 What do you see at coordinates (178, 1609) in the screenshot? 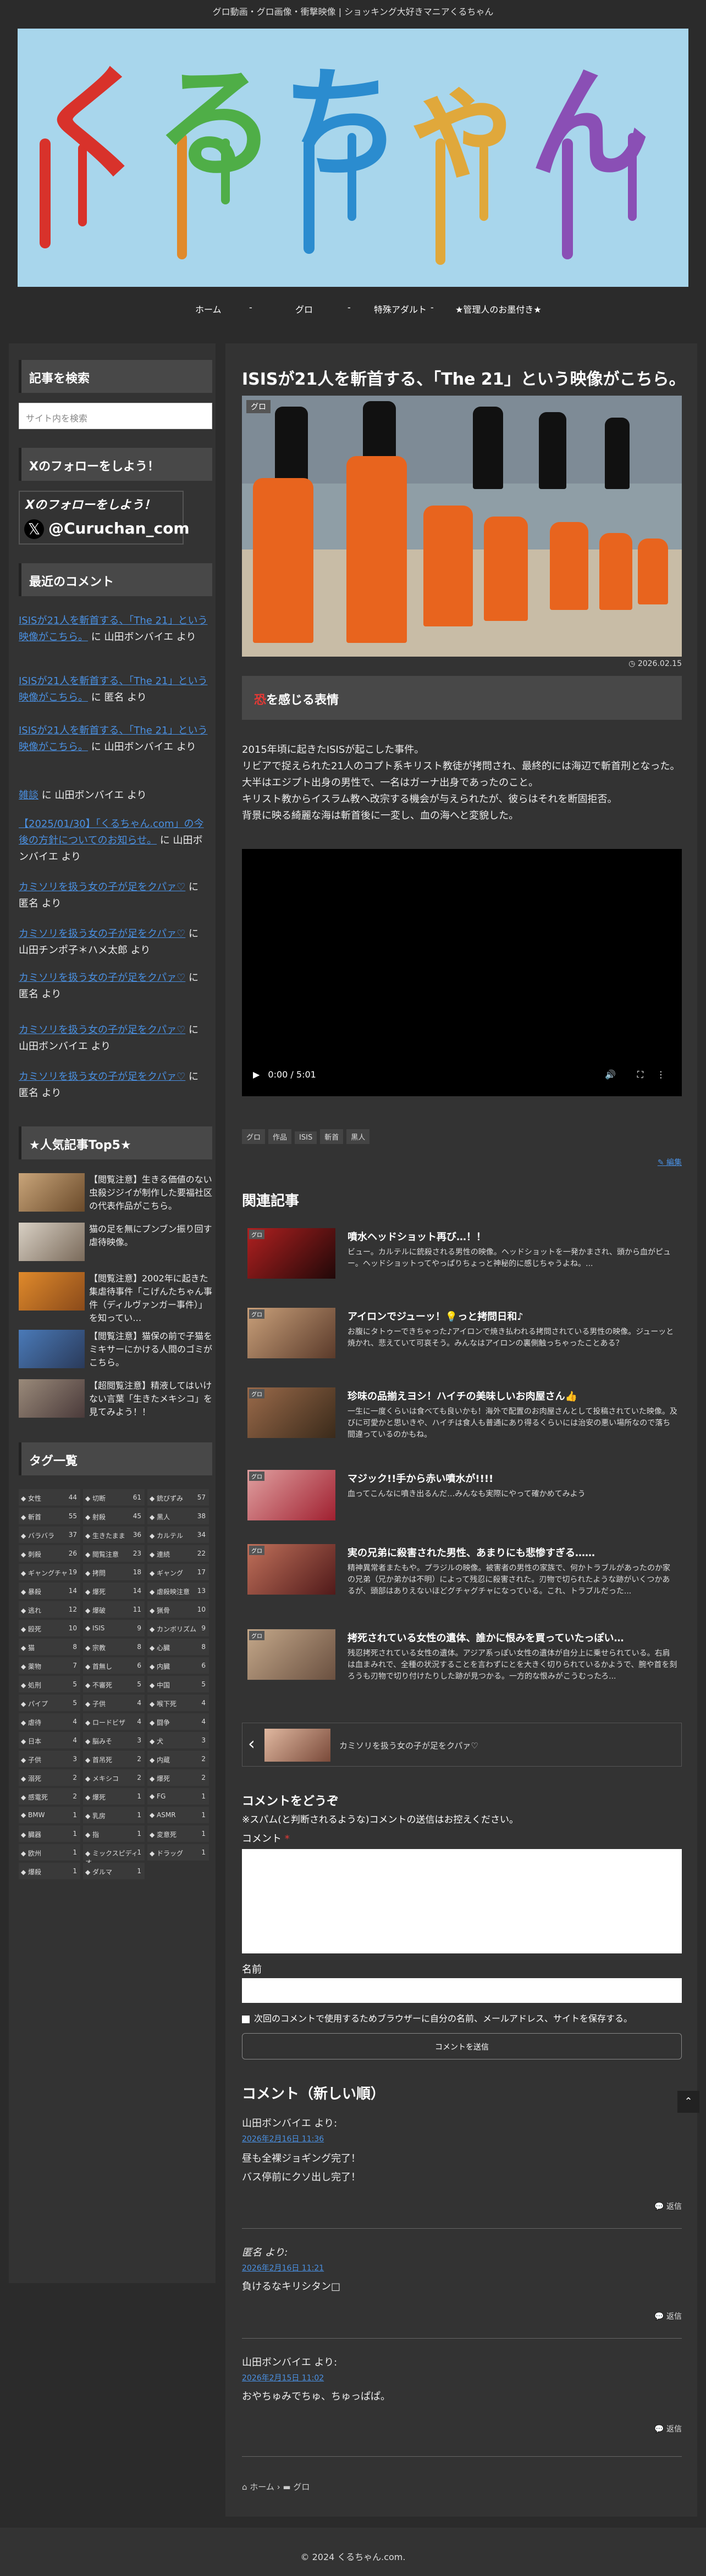
I see `tag-chip: ◆ 猟骨 10` at bounding box center [178, 1609].